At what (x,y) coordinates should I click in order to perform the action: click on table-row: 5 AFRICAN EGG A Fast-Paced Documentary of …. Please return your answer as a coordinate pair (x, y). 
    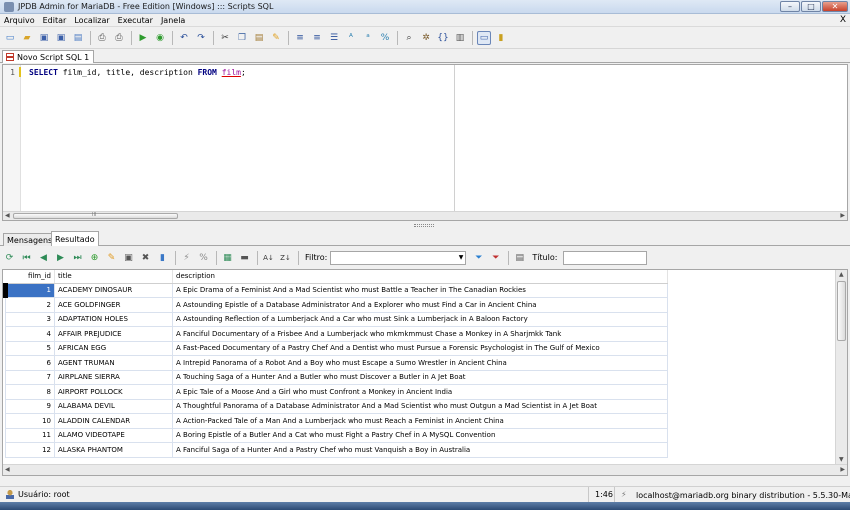
    Looking at the image, I should click on (336, 348).